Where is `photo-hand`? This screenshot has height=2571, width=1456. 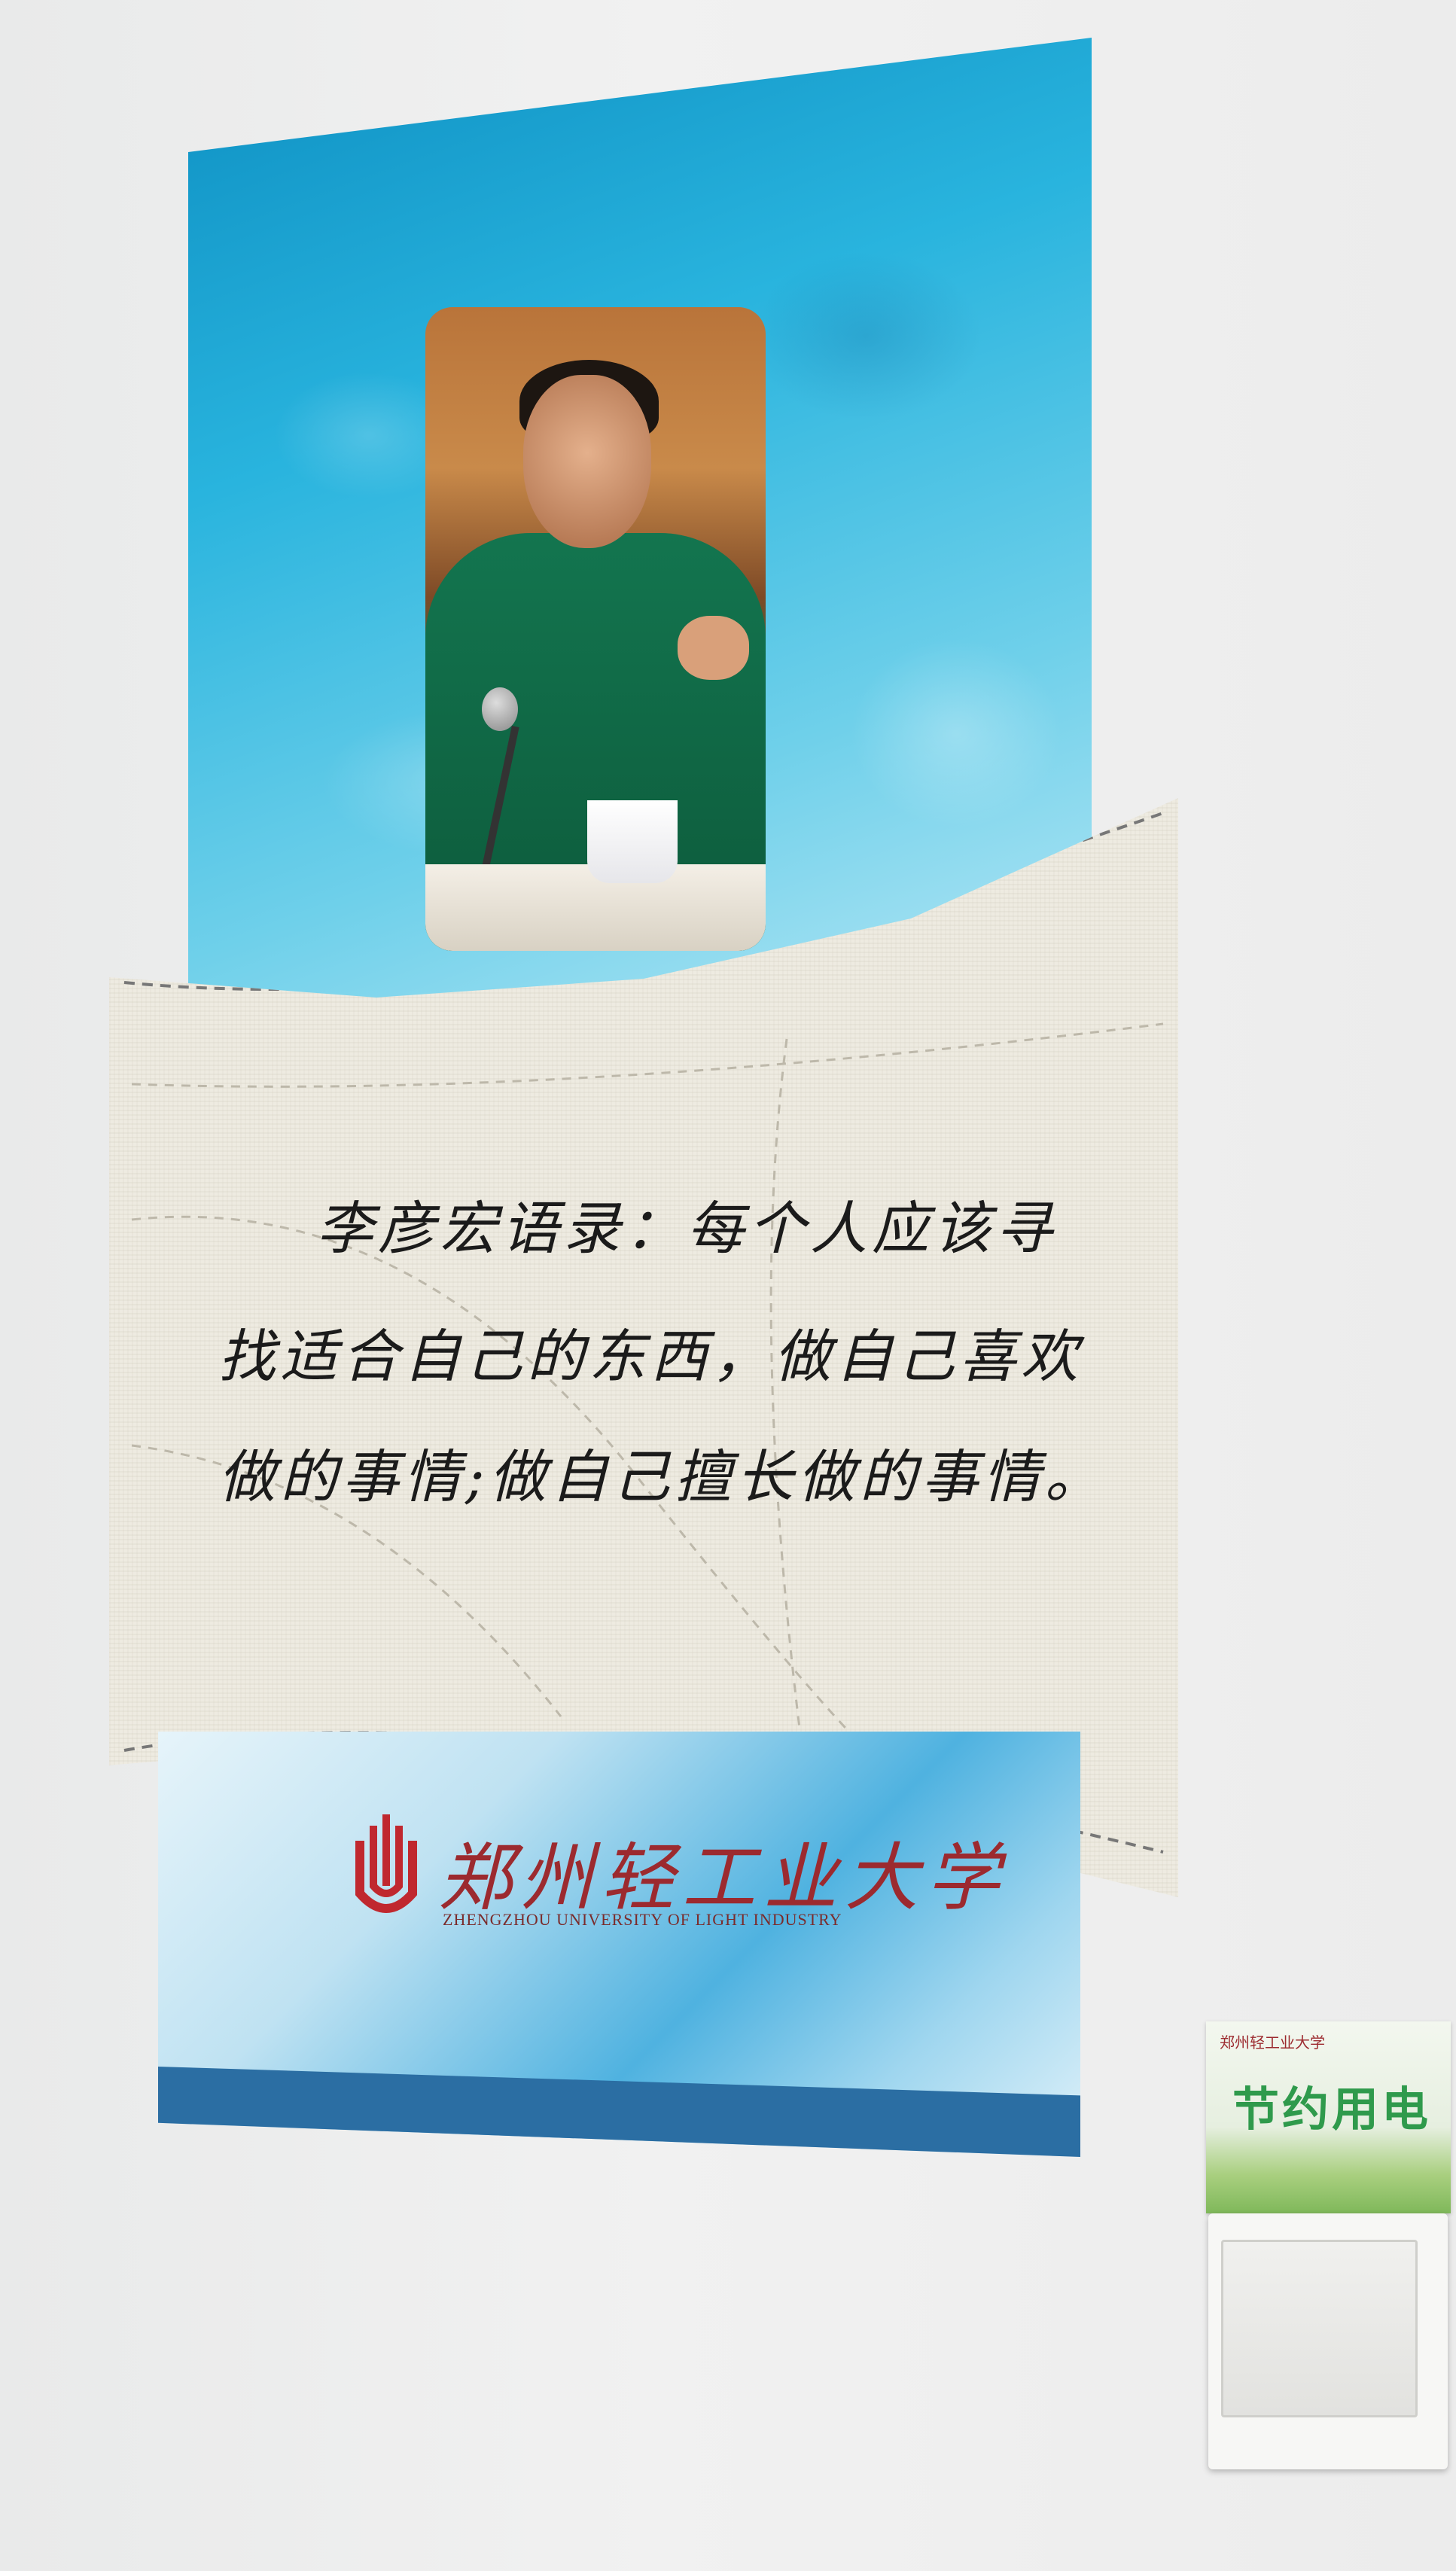 photo-hand is located at coordinates (713, 648).